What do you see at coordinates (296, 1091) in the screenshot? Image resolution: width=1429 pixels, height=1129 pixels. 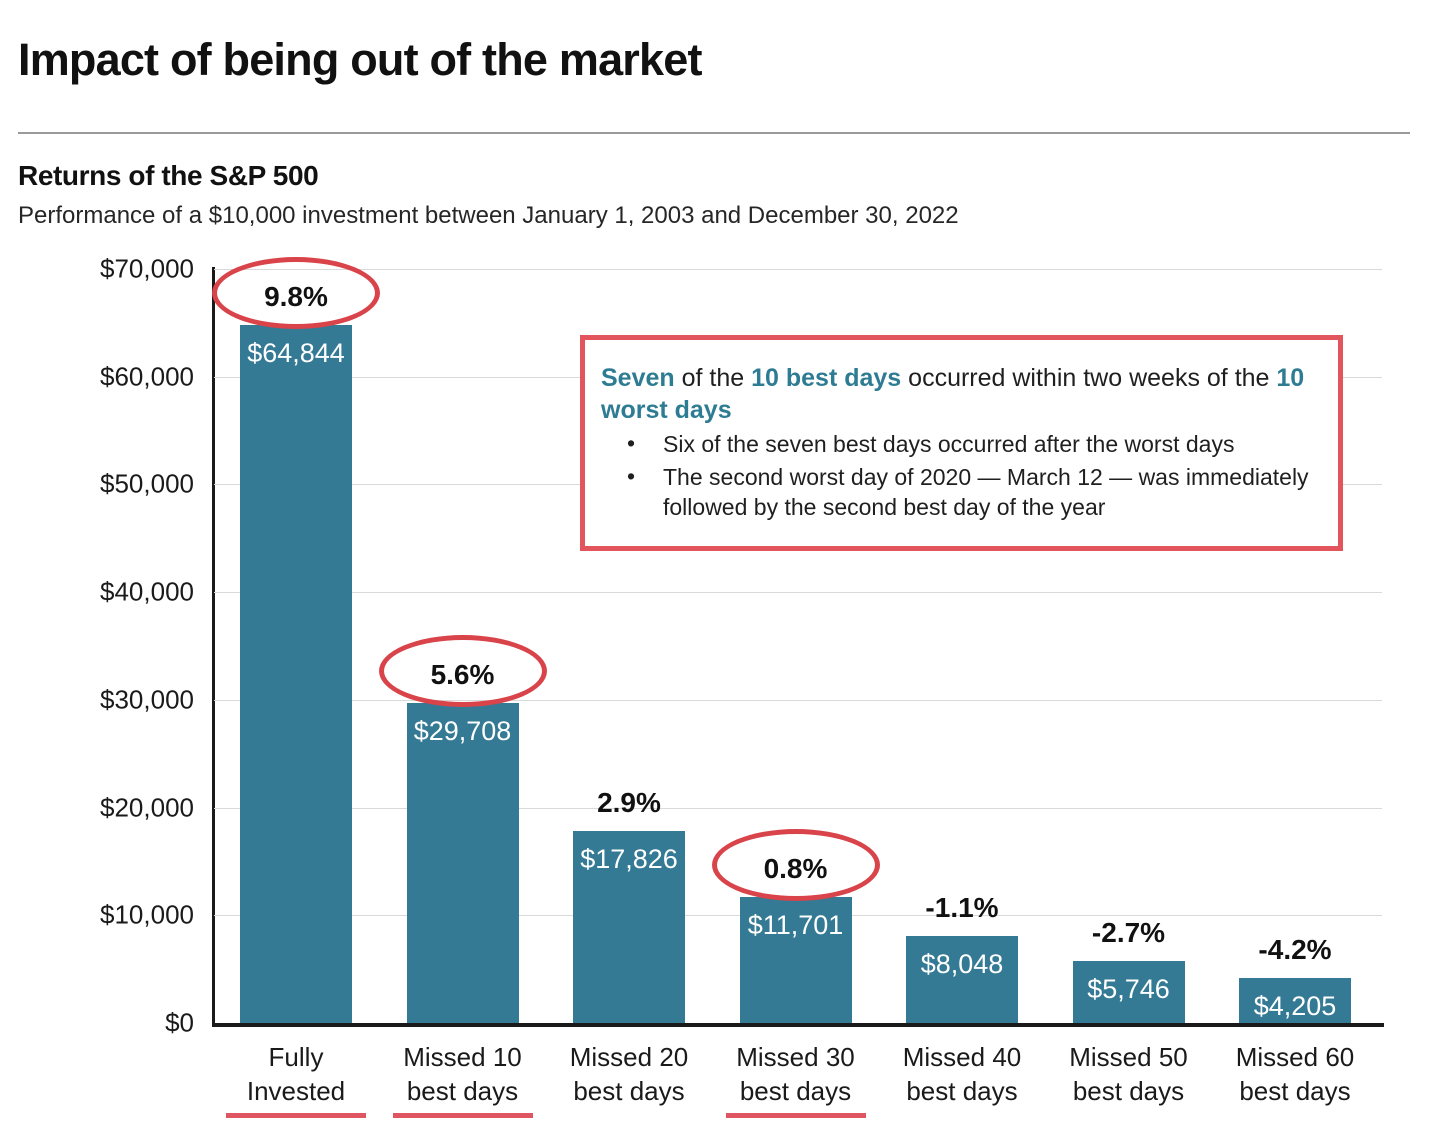 I see `x-axis-label-line: Invested` at bounding box center [296, 1091].